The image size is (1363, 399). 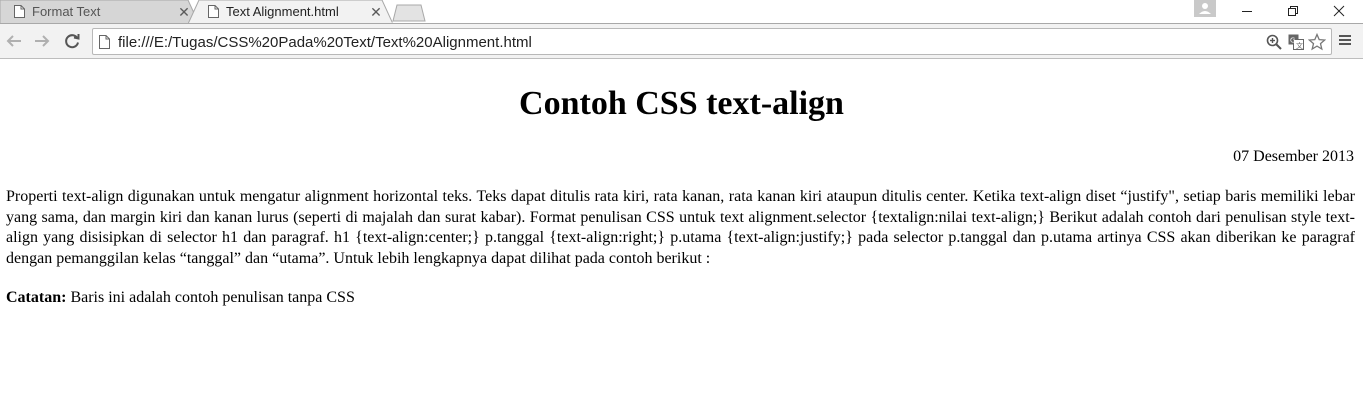 I want to click on close-icon, so click(x=1339, y=11).